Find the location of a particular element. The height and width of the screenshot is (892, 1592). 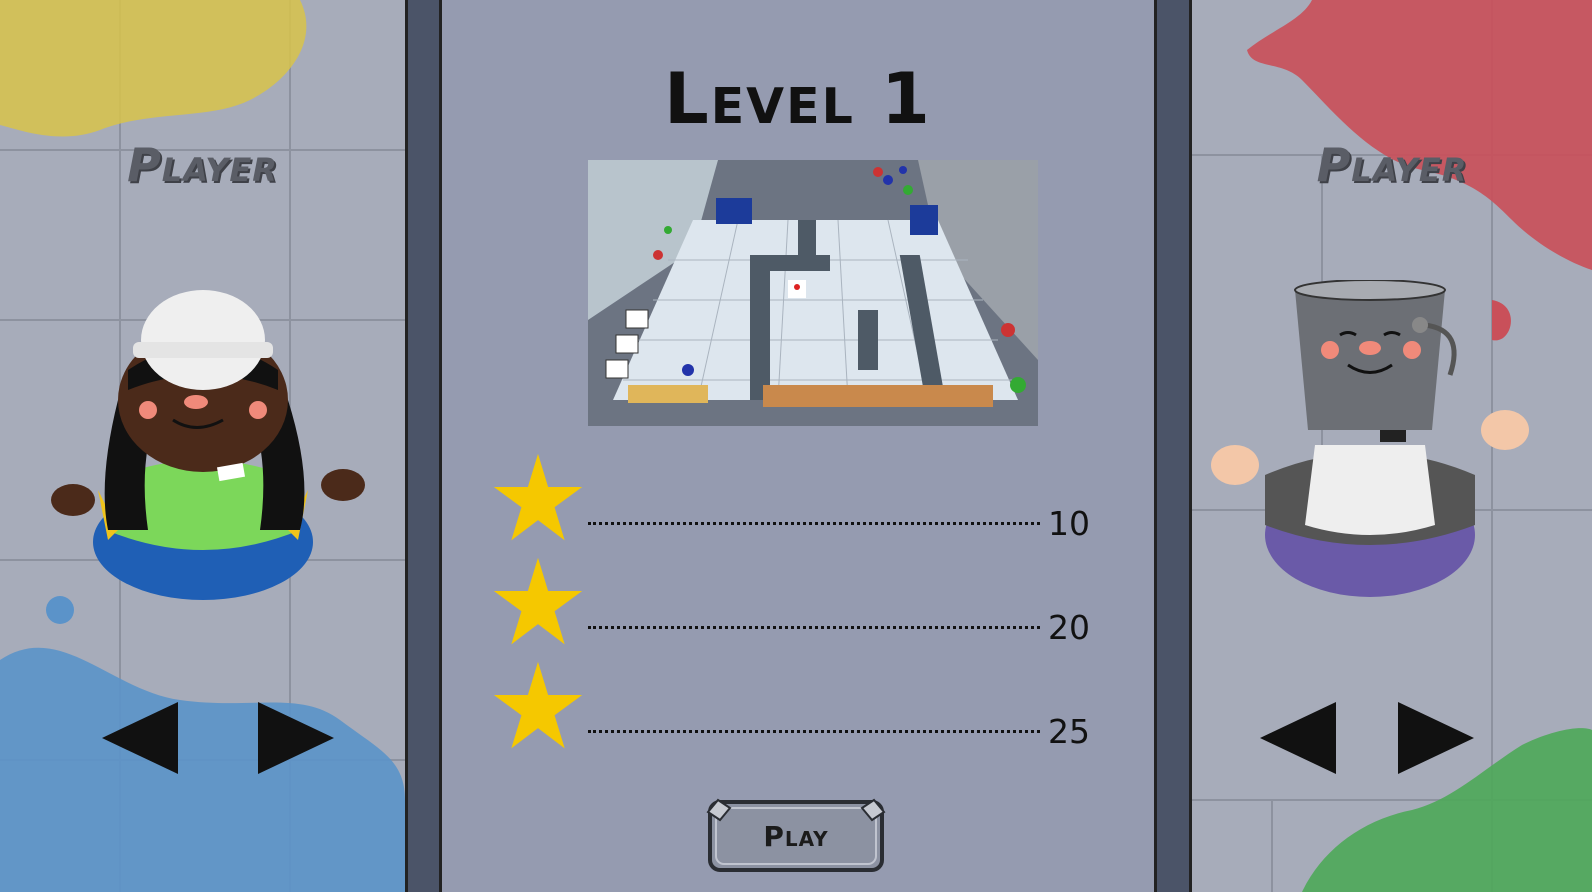

right-player-label: Player is located at coordinates (1392, 165).